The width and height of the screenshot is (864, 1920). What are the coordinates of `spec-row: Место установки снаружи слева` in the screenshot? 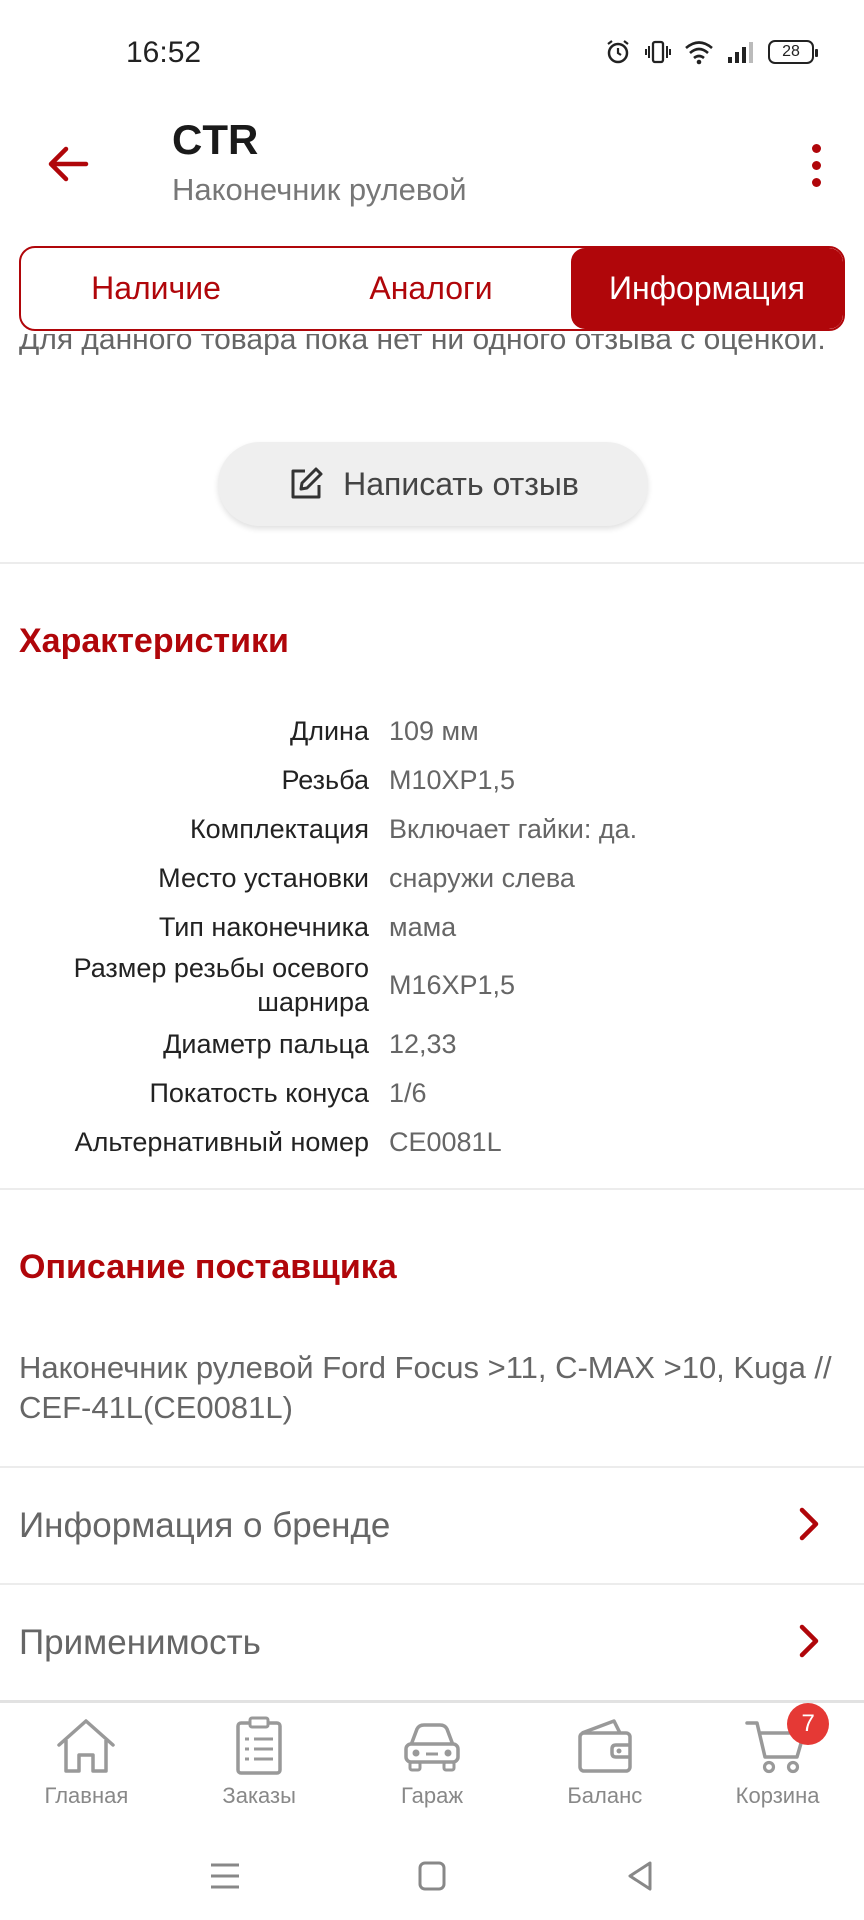 It's located at (432, 877).